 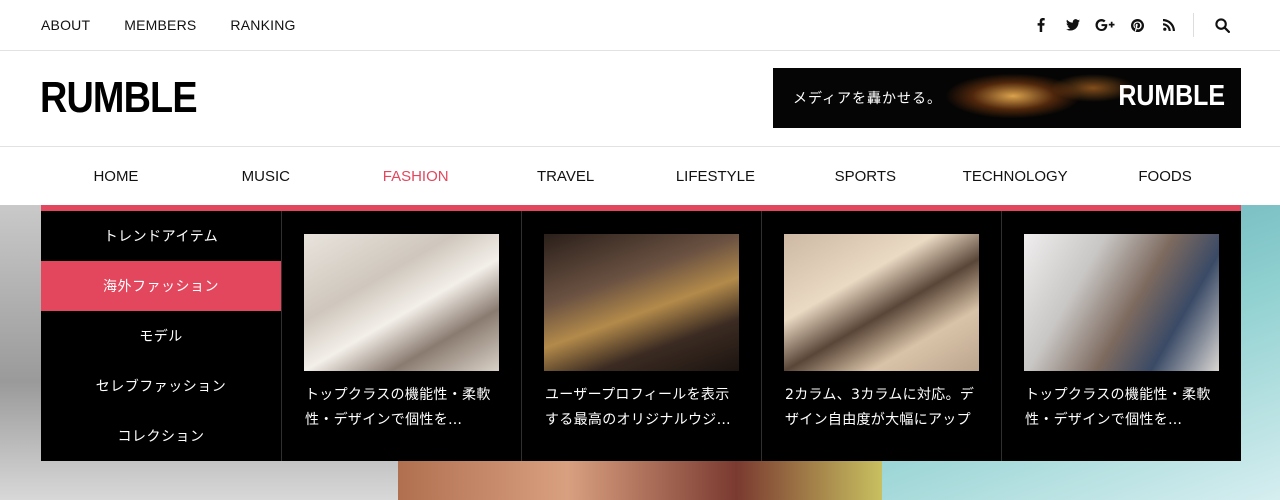 What do you see at coordinates (878, 420) in the screenshot?
I see `post-excerpt-line: ザイン自由度が大幅にアップ` at bounding box center [878, 420].